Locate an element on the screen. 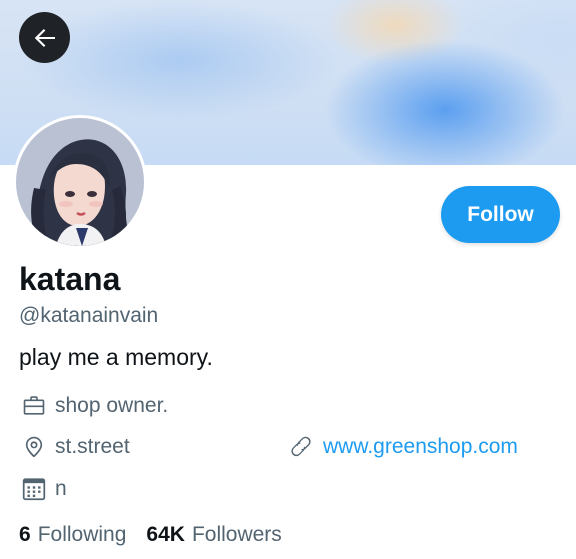 The width and height of the screenshot is (576, 559). arrow-left-icon is located at coordinates (44, 37).